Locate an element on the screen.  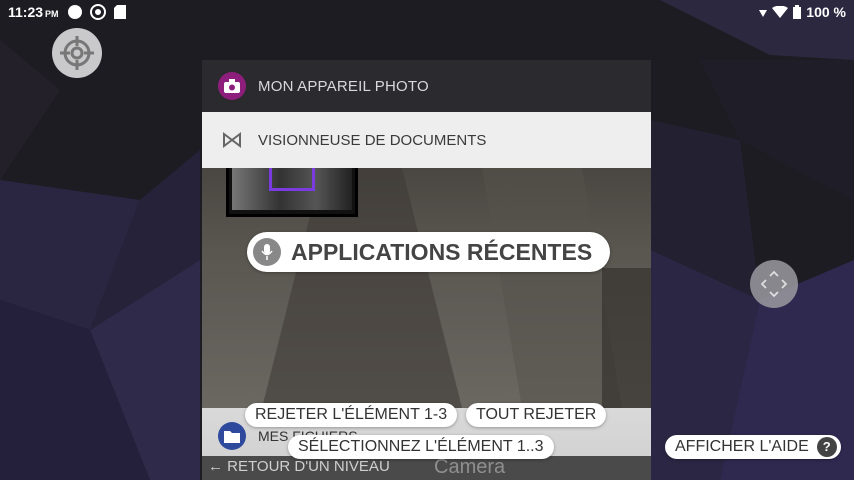
crosshair-icon is located at coordinates (77, 53).